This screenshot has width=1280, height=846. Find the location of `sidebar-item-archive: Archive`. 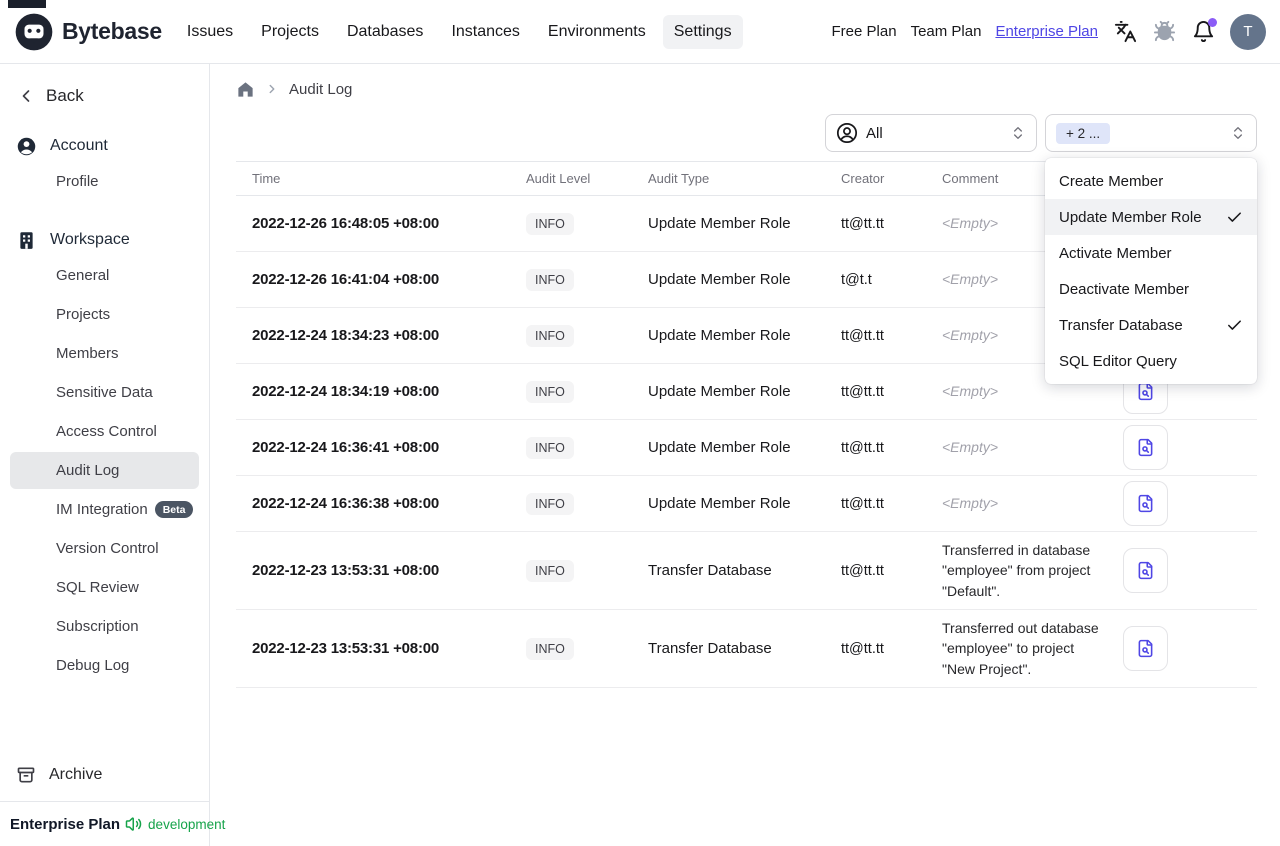

sidebar-item-archive: Archive is located at coordinates (104, 778).